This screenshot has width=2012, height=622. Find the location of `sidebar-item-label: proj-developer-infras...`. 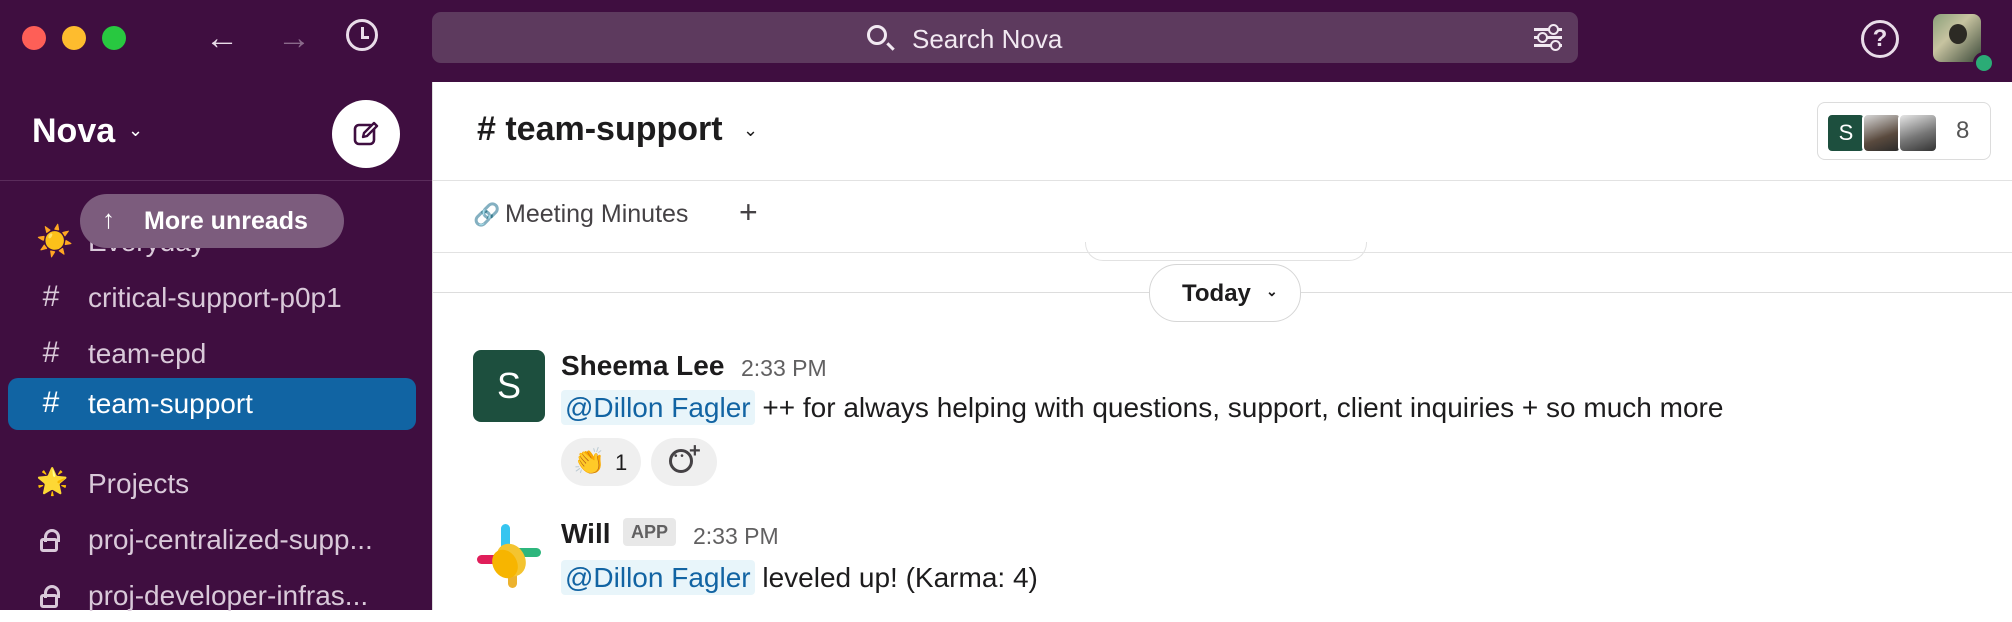

sidebar-item-label: proj-developer-infras... is located at coordinates (228, 595).